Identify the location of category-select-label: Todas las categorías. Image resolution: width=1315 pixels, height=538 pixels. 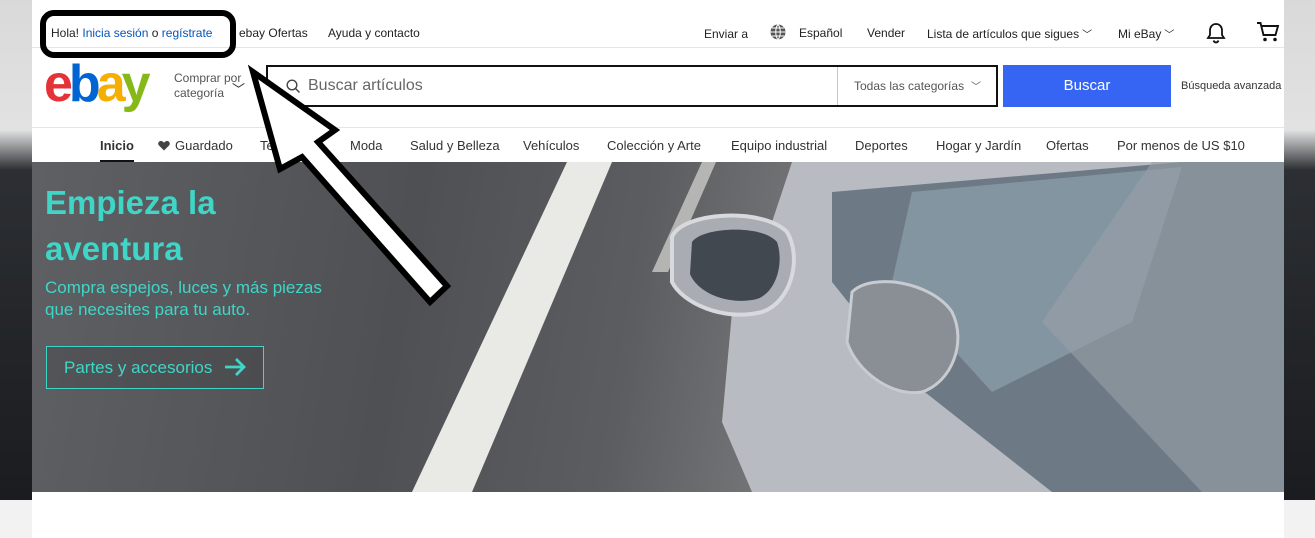
(909, 86).